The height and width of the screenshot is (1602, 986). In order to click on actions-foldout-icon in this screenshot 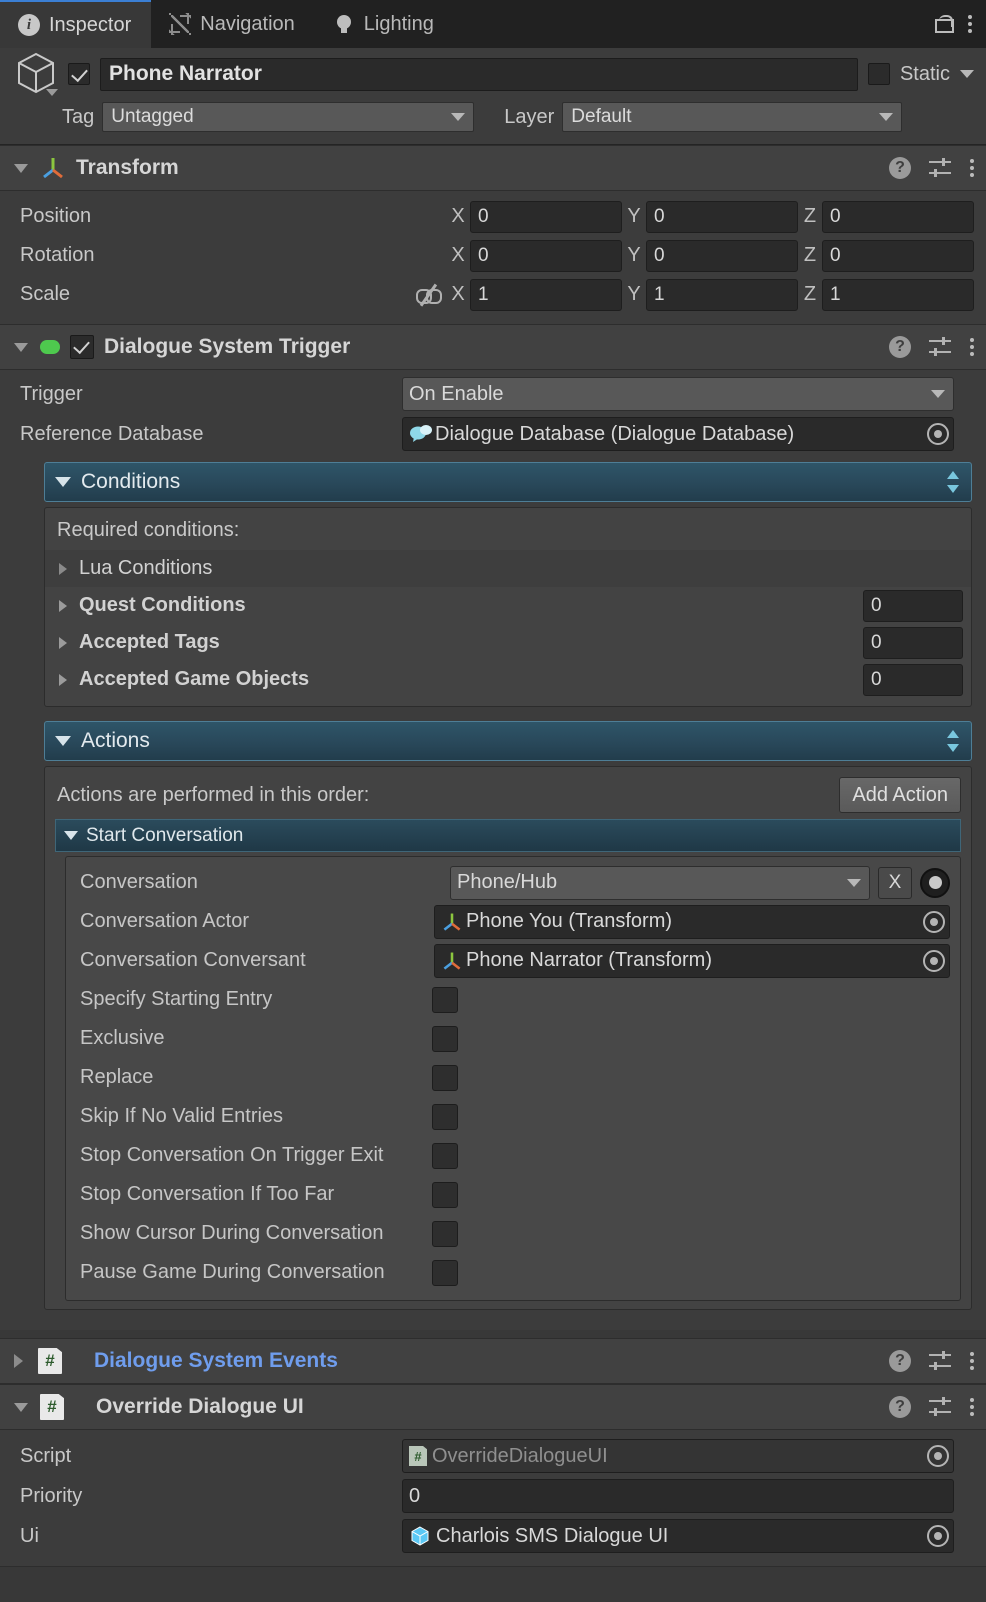, I will do `click(63, 741)`.